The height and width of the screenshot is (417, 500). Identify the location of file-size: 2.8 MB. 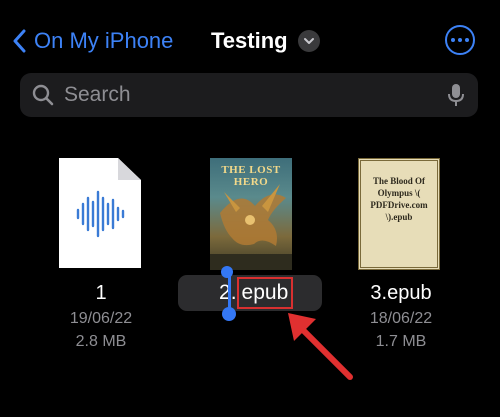
(101, 341).